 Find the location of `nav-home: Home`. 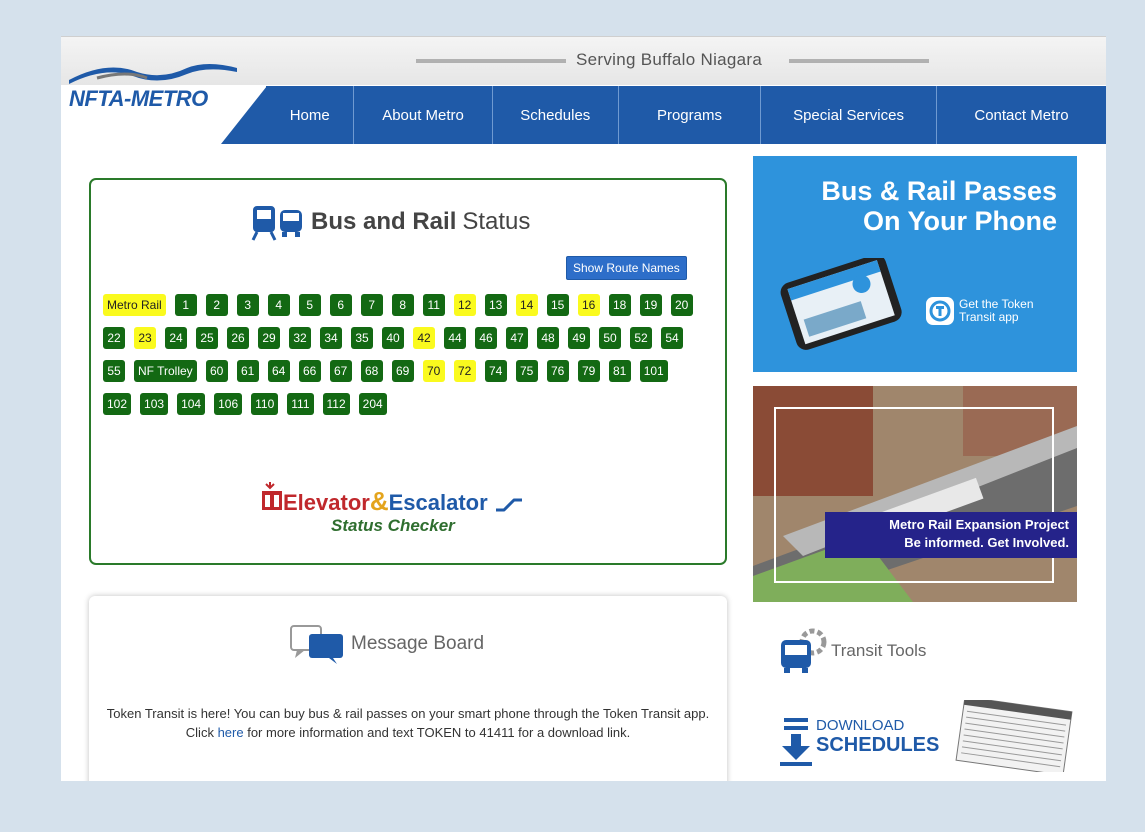

nav-home: Home is located at coordinates (310, 115).